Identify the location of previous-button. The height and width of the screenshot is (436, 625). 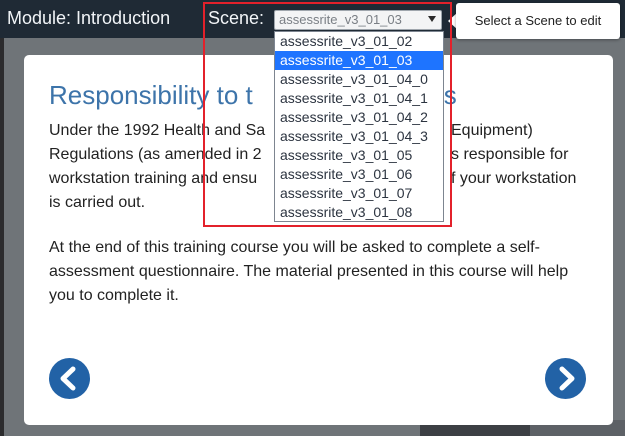
(69, 378).